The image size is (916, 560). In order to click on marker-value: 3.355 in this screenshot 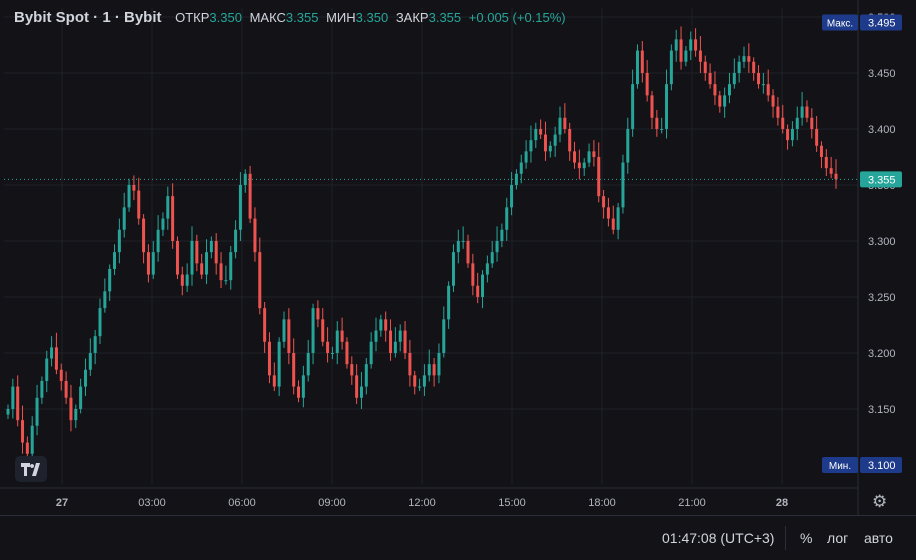, I will do `click(882, 180)`.